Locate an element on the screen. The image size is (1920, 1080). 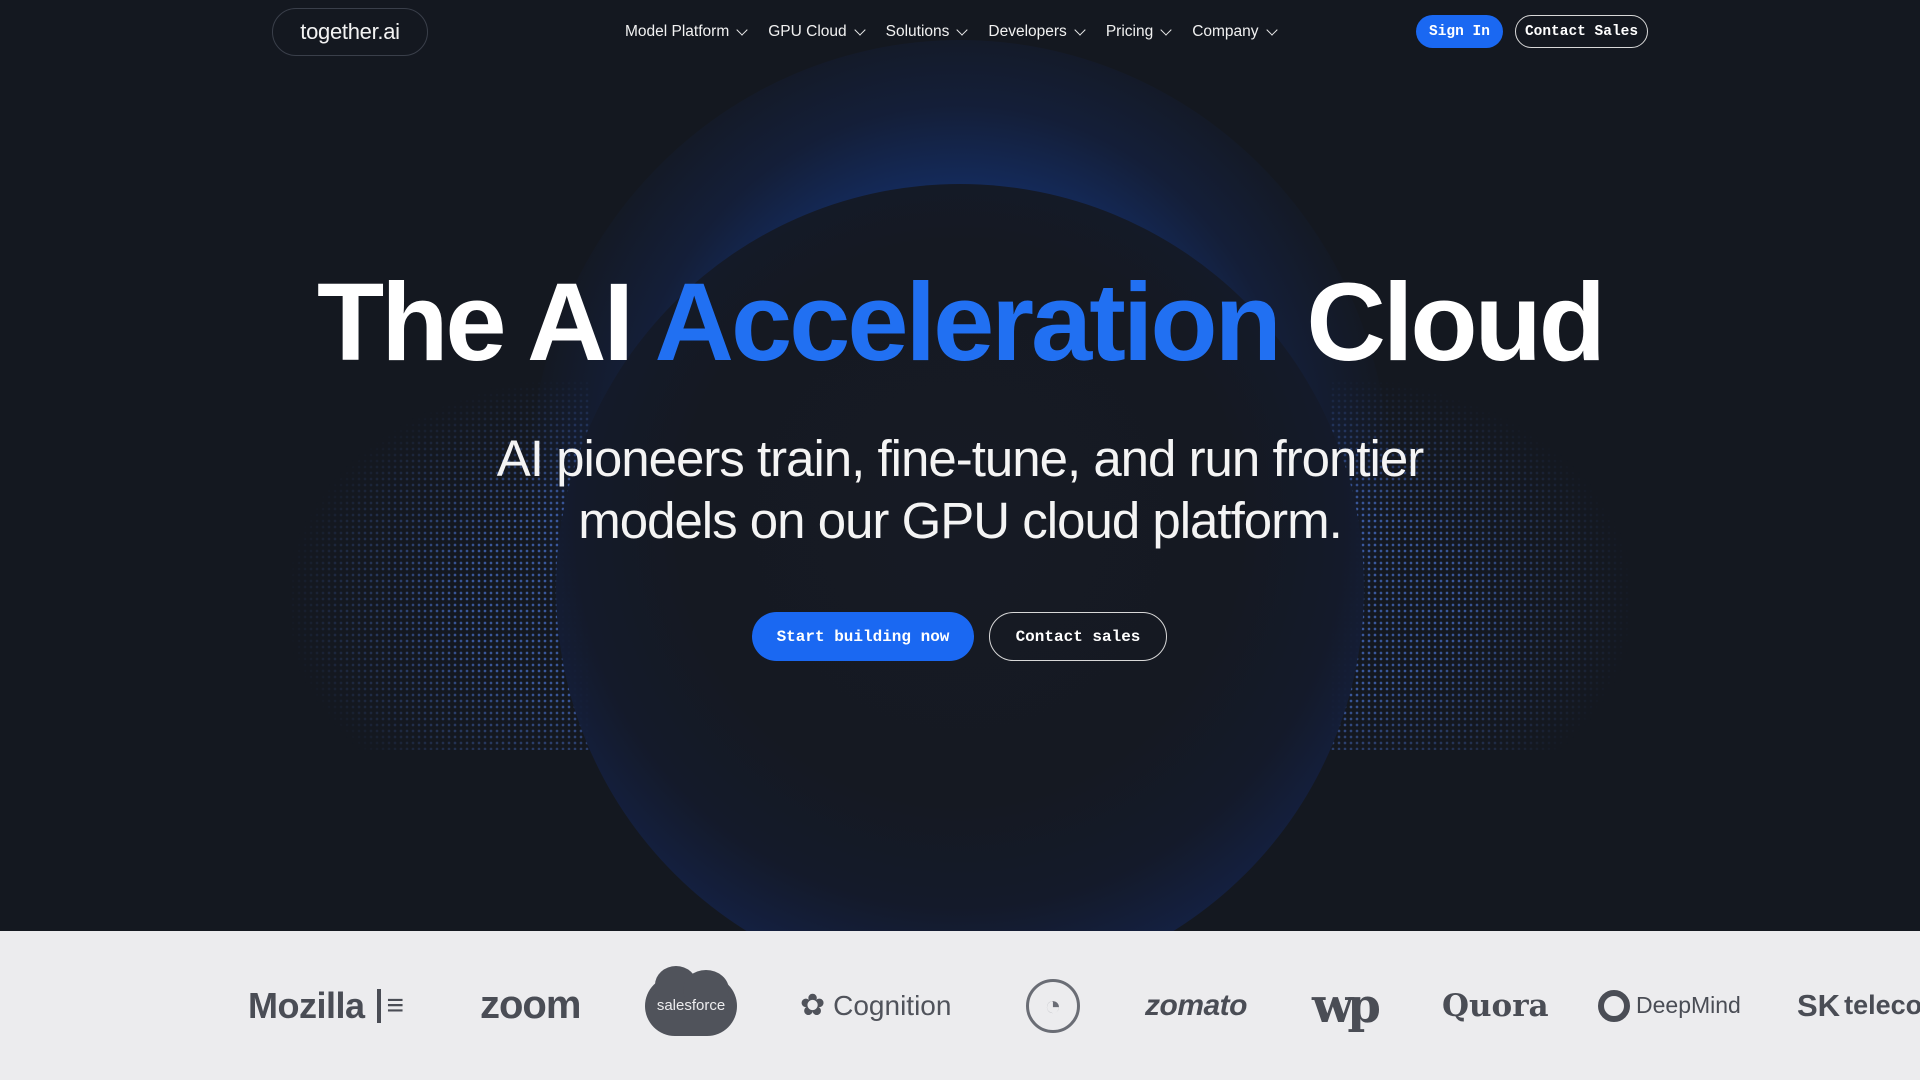
menu-item-model-platform: Model Platform is located at coordinates (686, 32).